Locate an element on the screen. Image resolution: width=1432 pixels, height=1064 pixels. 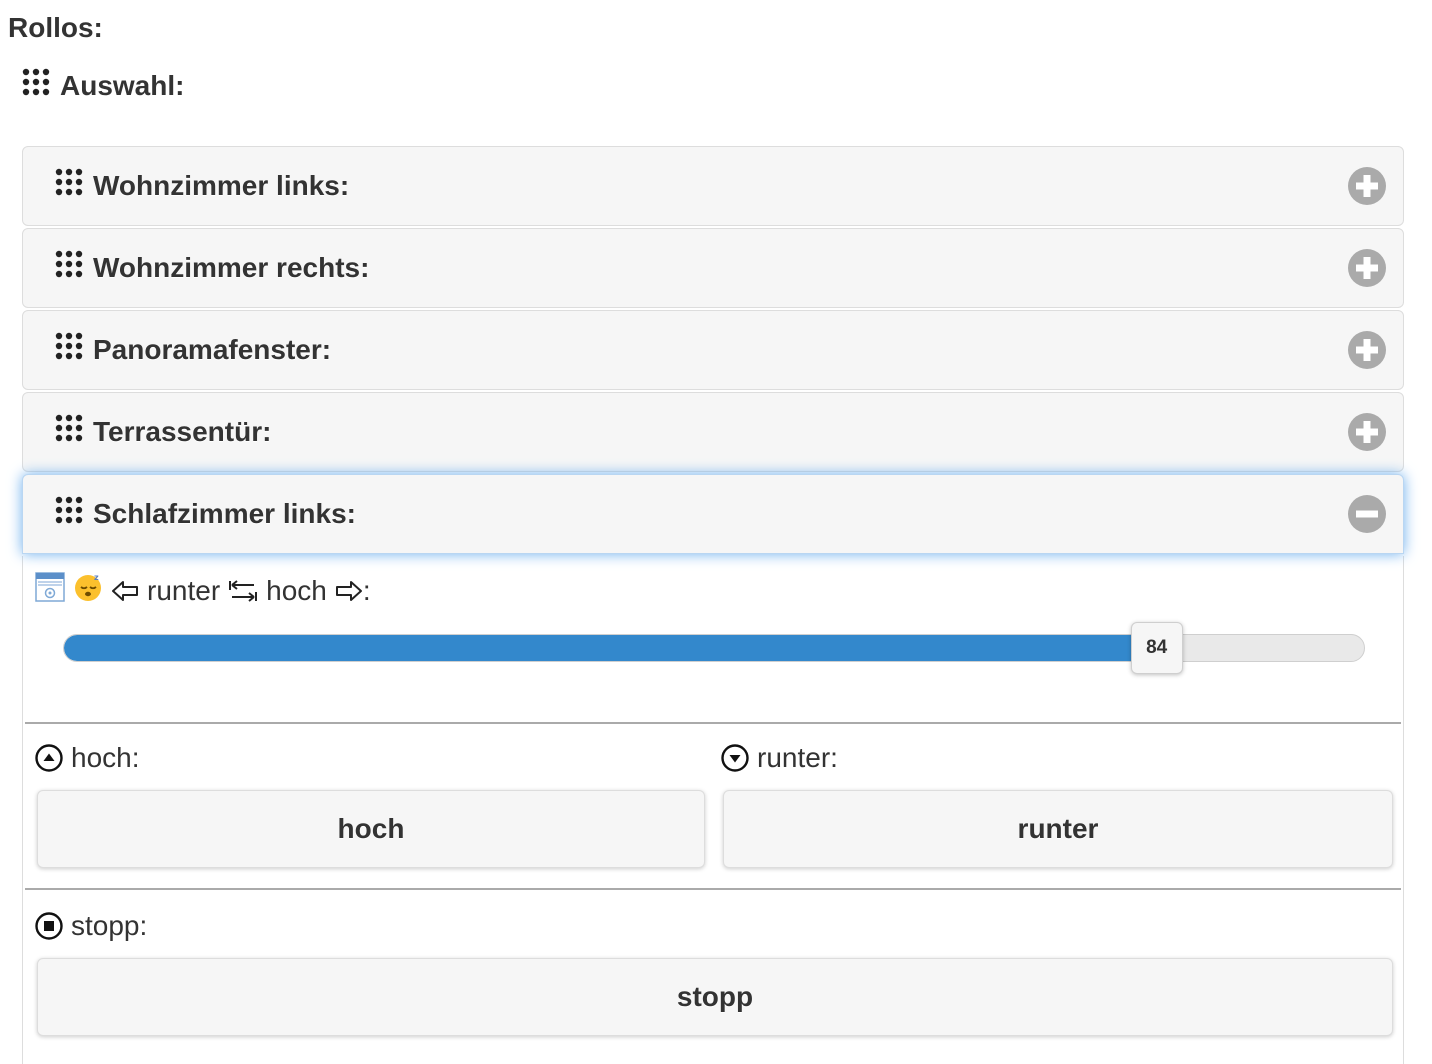
circle-up-icon is located at coordinates (49, 758).